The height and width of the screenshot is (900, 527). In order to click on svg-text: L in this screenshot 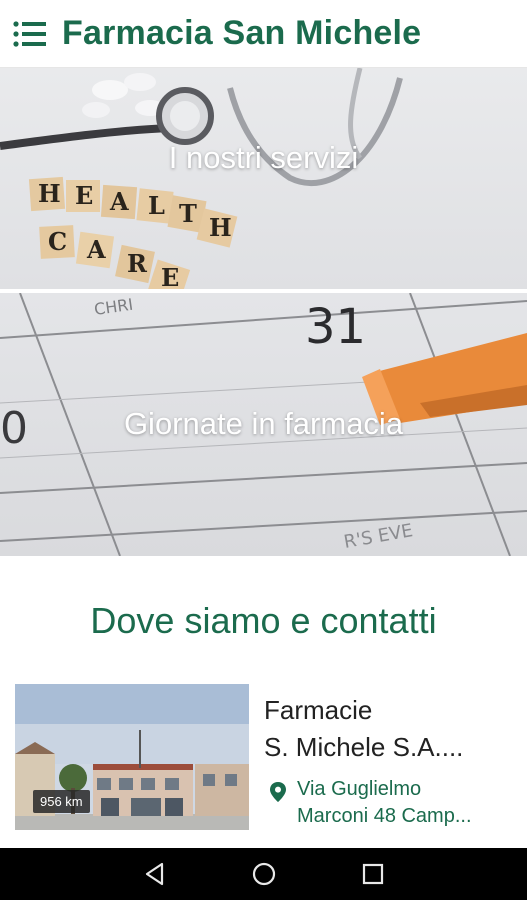, I will do `click(156, 205)`.